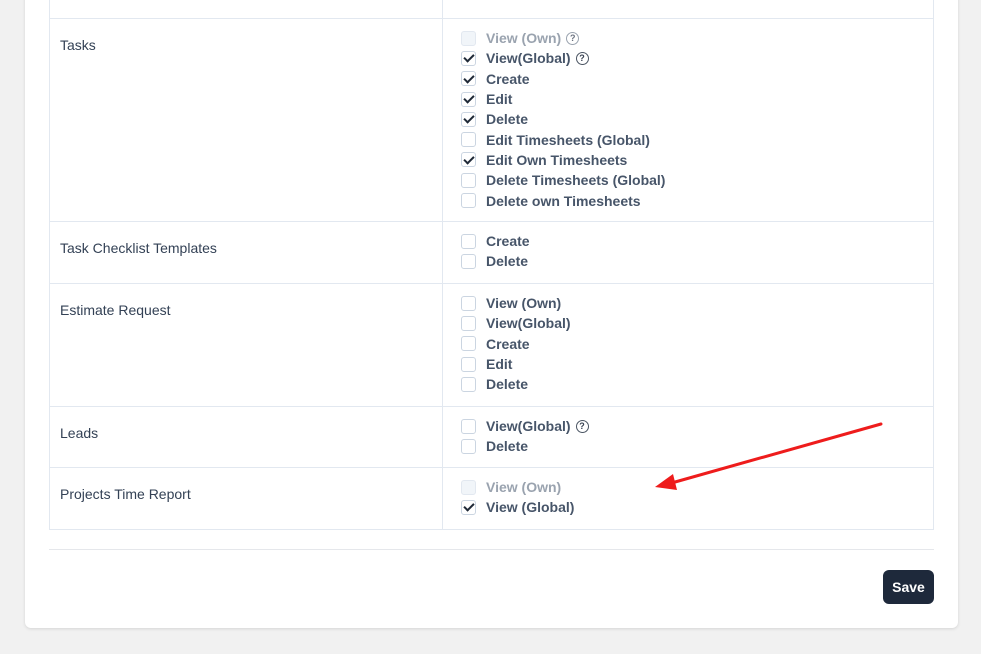 This screenshot has height=654, width=981. I want to click on capabilities-list: View (Own) View (Global), so click(688, 497).